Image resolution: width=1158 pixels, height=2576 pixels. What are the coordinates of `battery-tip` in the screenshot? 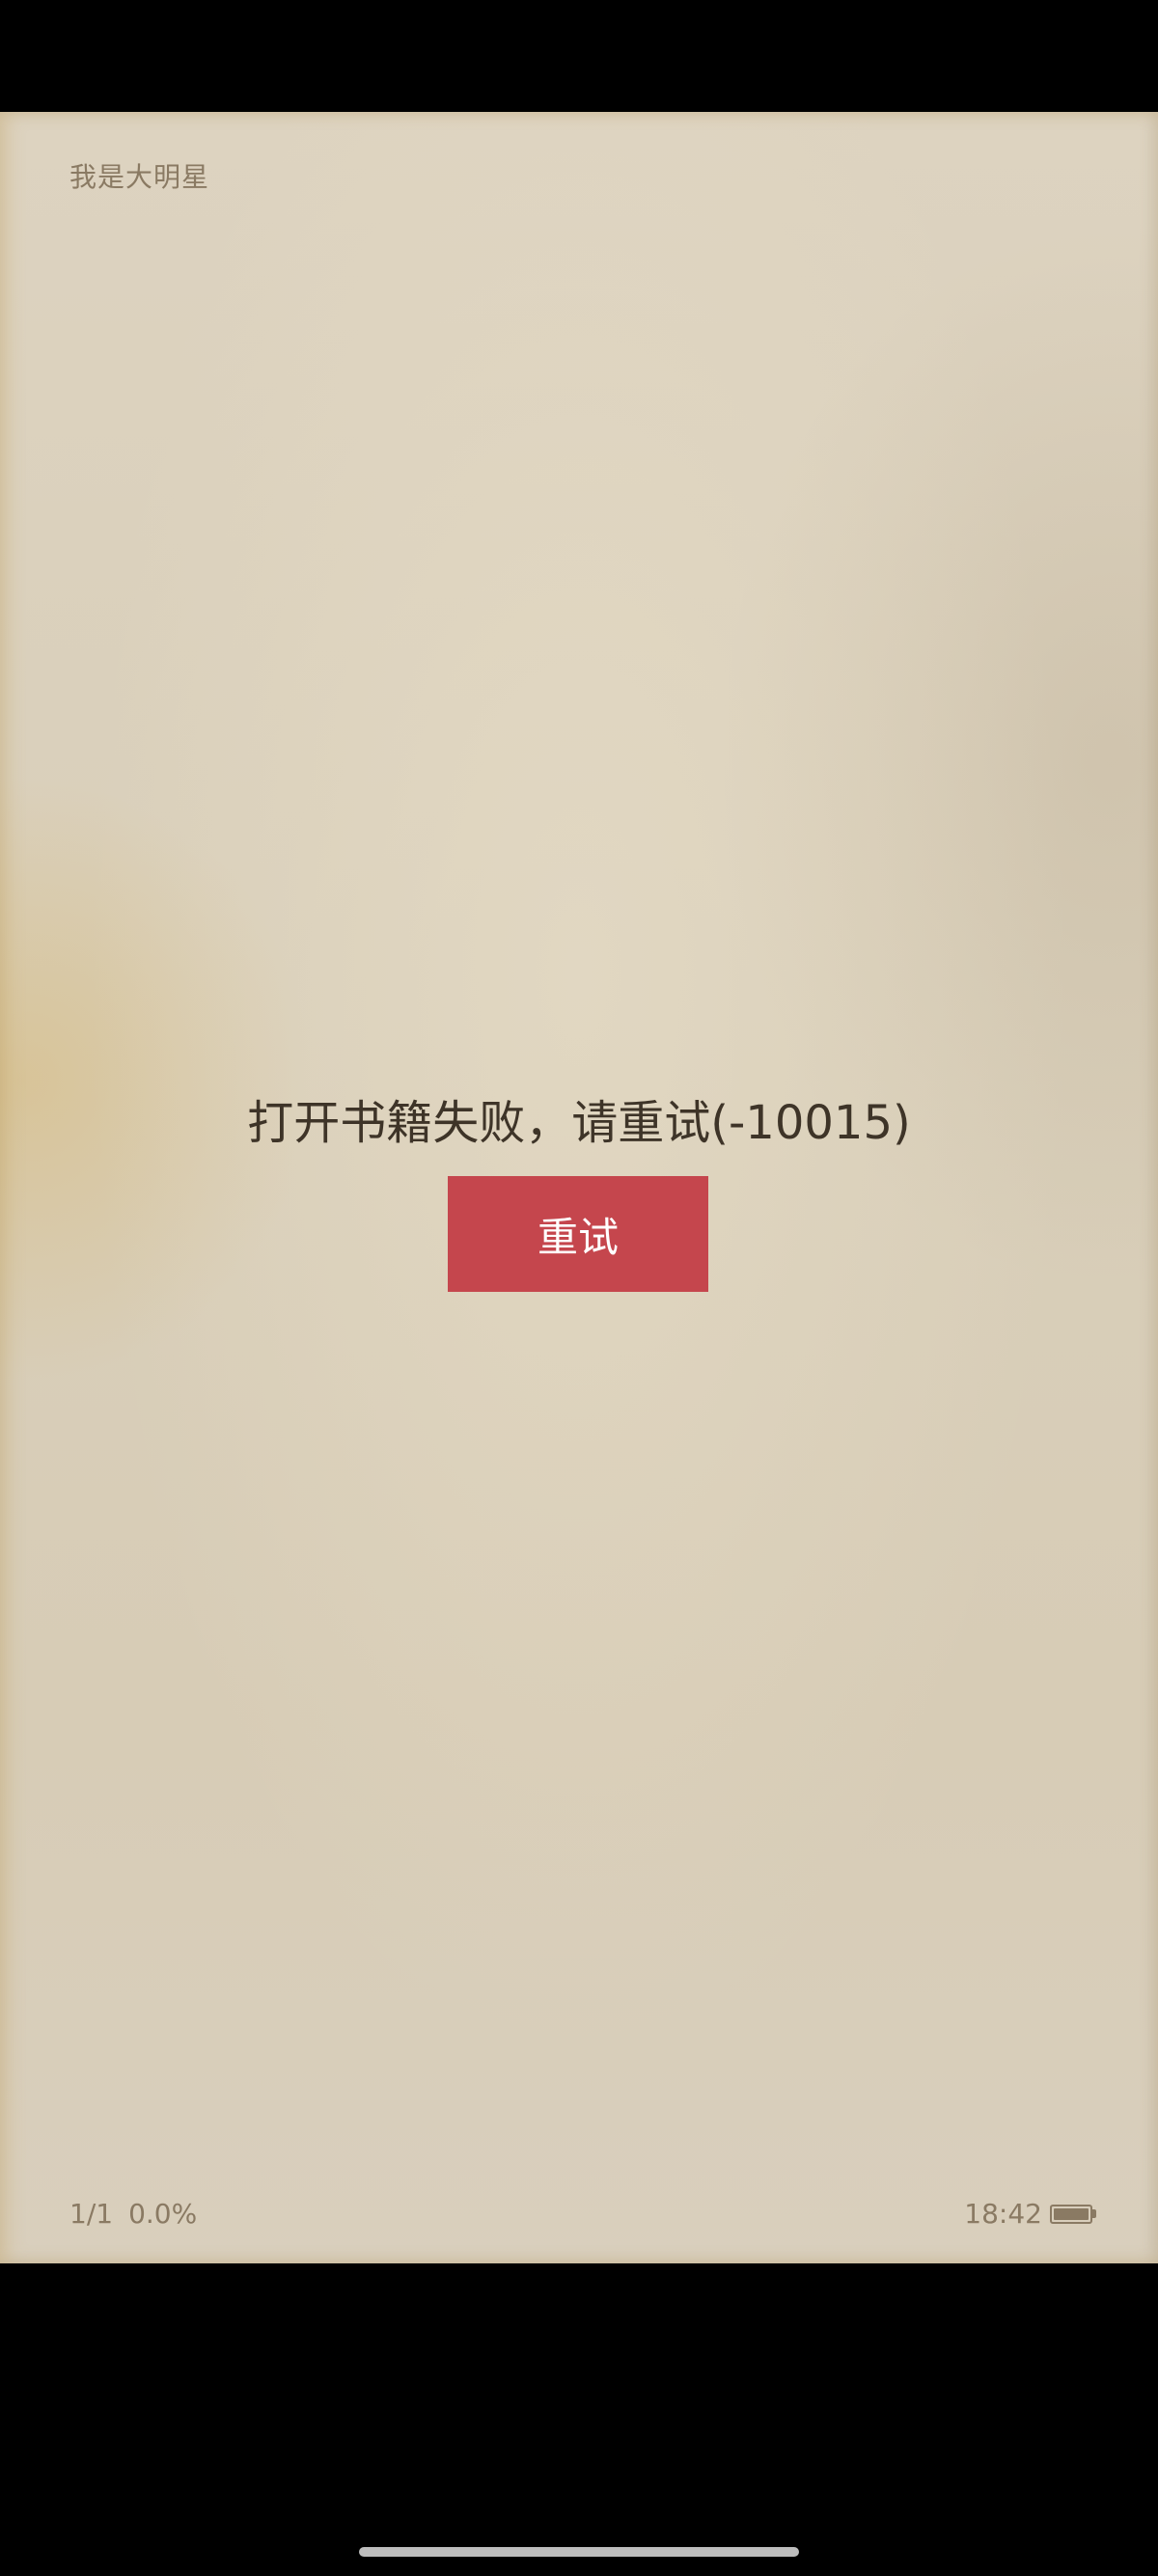 It's located at (1094, 2213).